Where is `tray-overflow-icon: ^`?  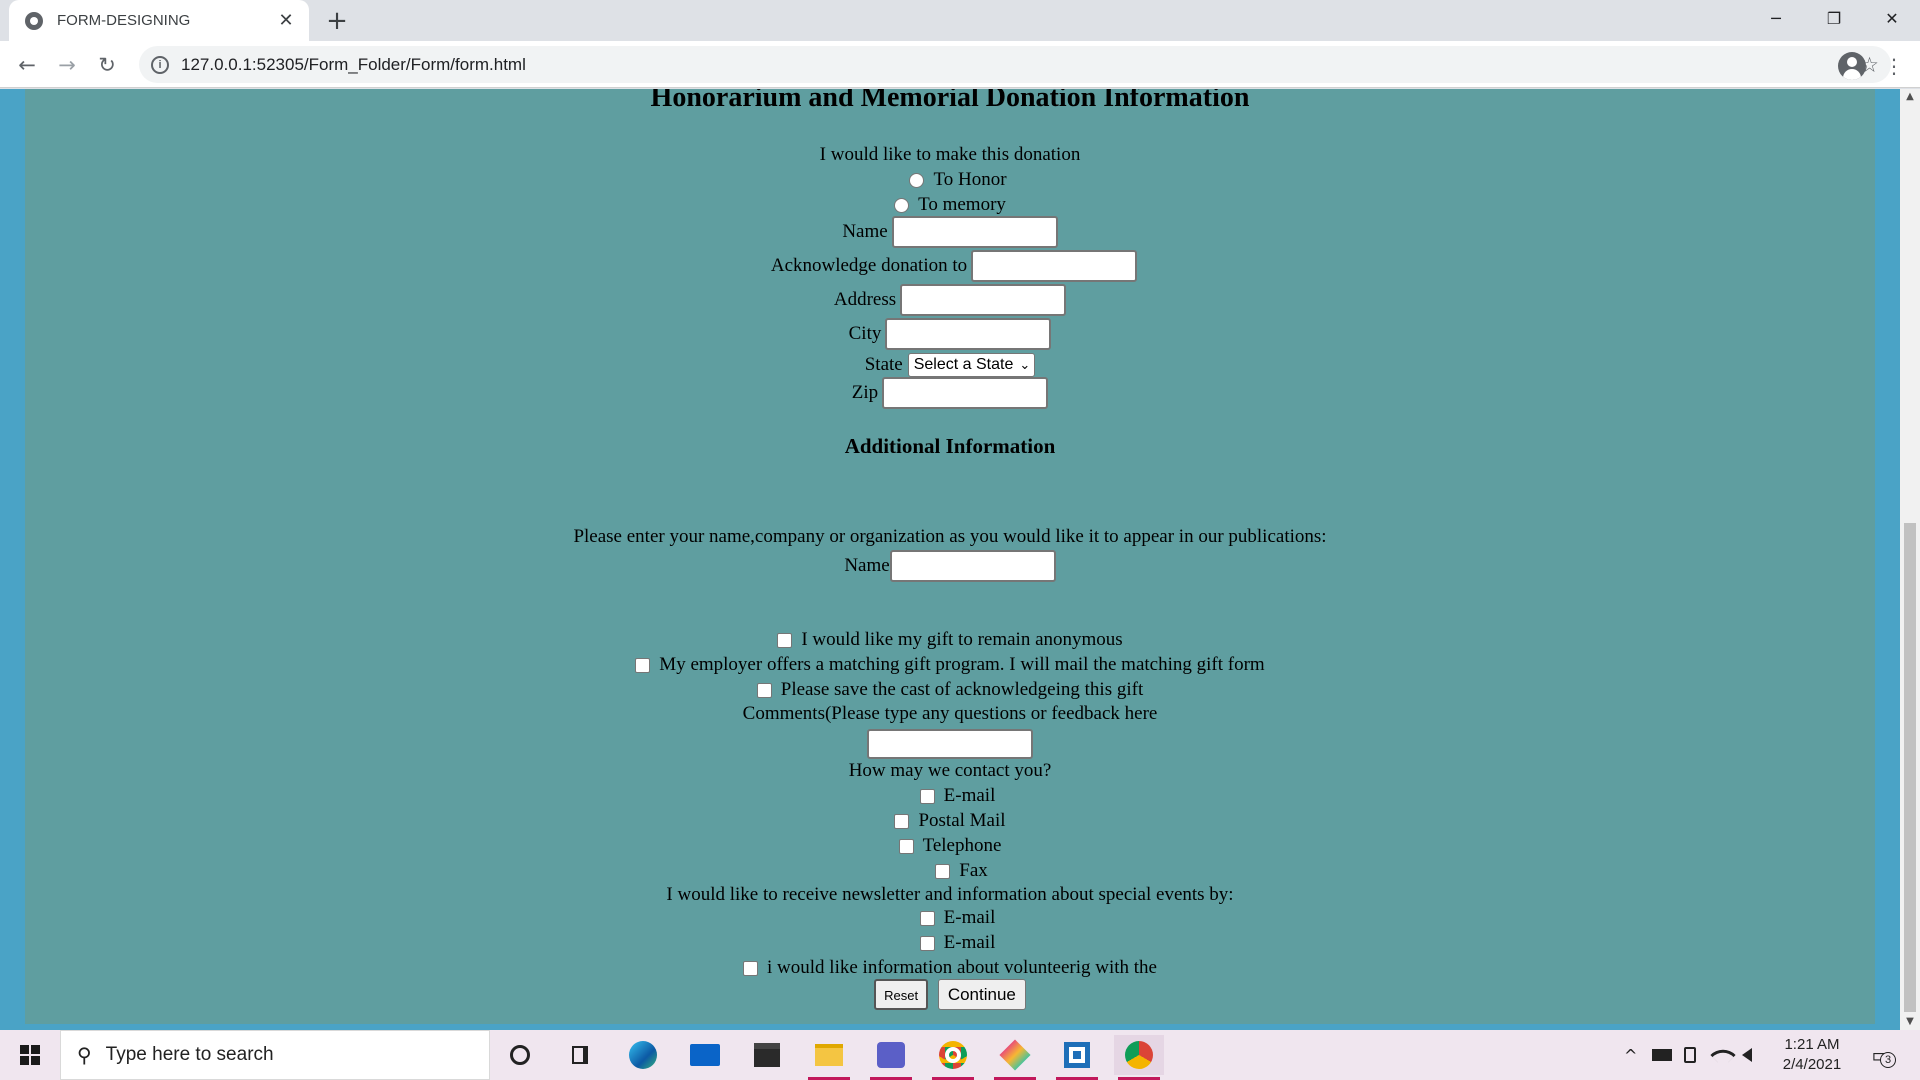 tray-overflow-icon: ^ is located at coordinates (1630, 1055).